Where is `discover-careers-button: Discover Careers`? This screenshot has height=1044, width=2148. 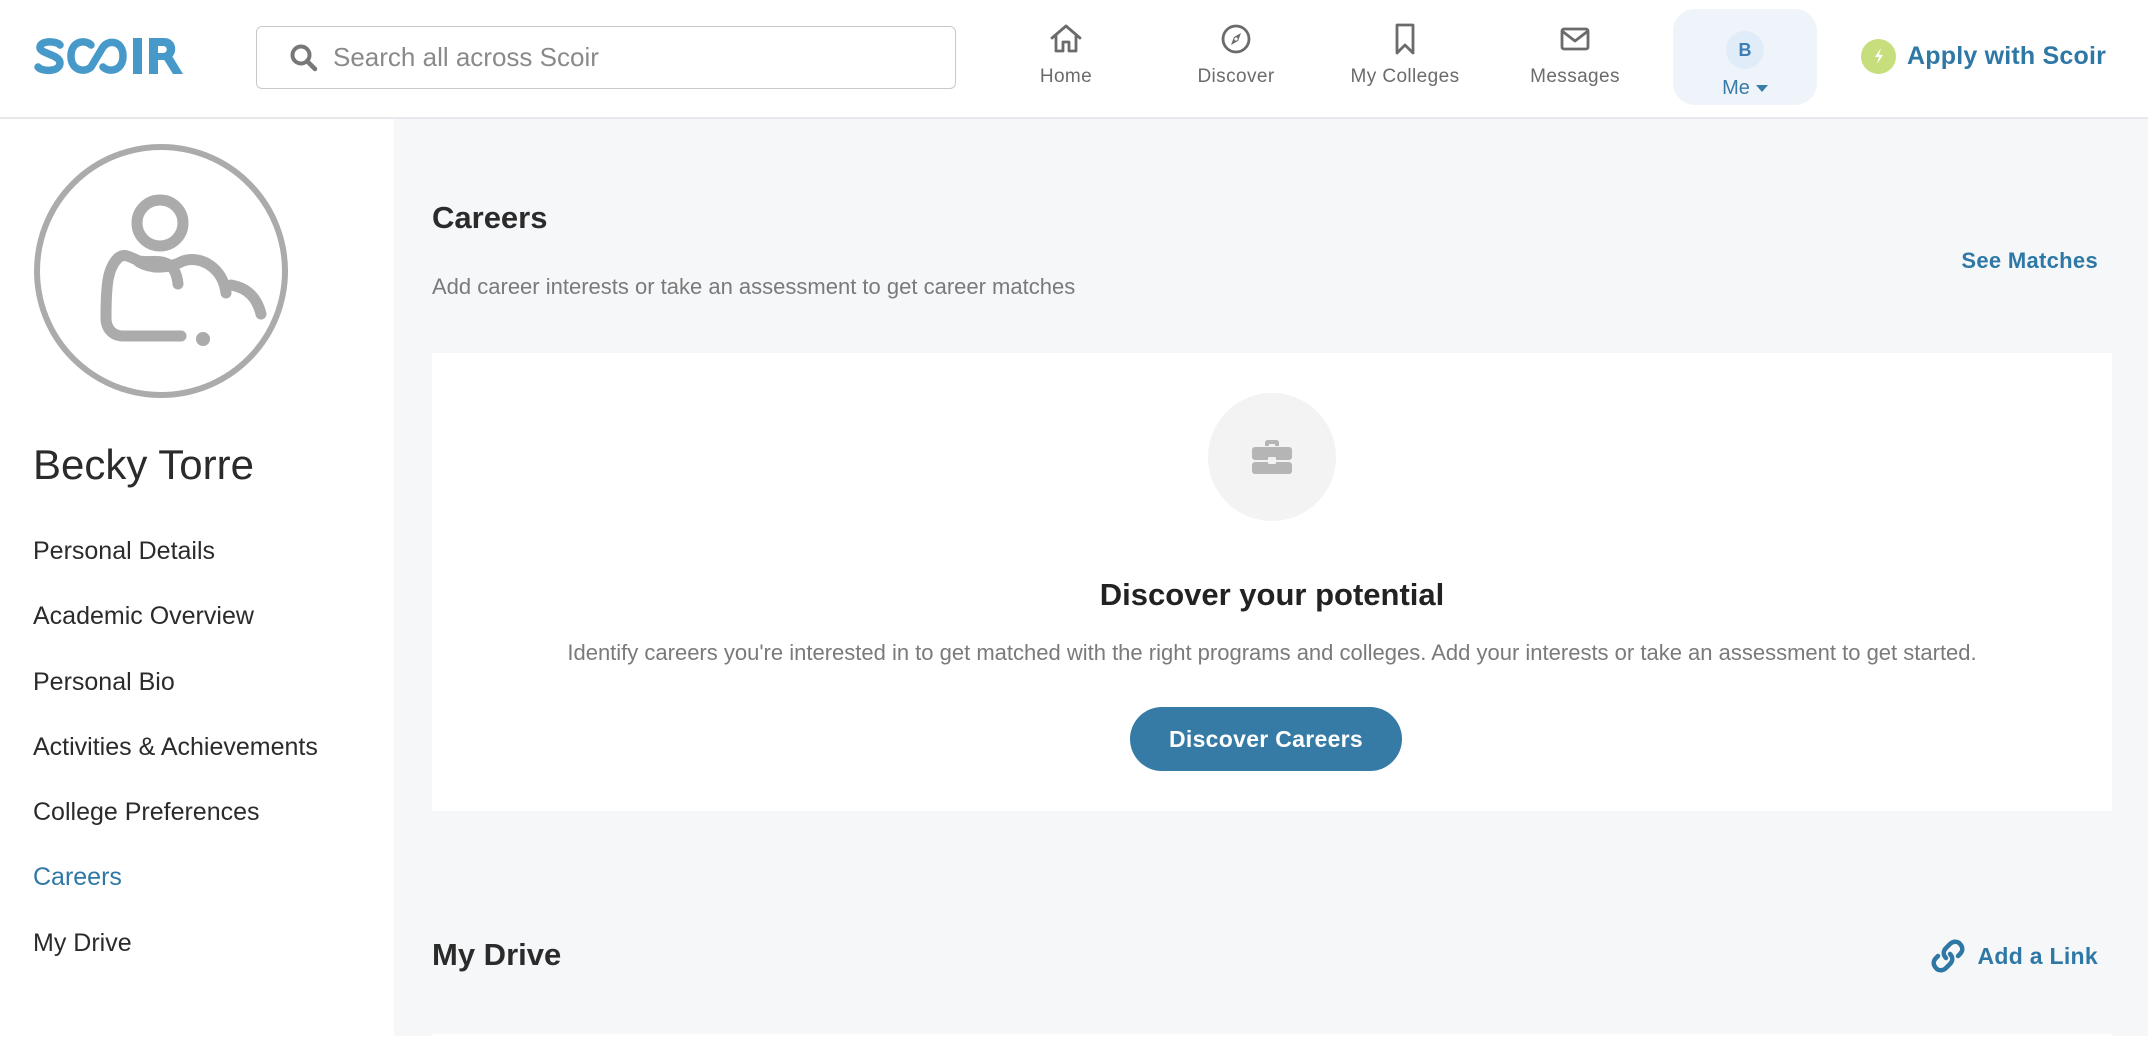
discover-careers-button: Discover Careers is located at coordinates (1266, 739).